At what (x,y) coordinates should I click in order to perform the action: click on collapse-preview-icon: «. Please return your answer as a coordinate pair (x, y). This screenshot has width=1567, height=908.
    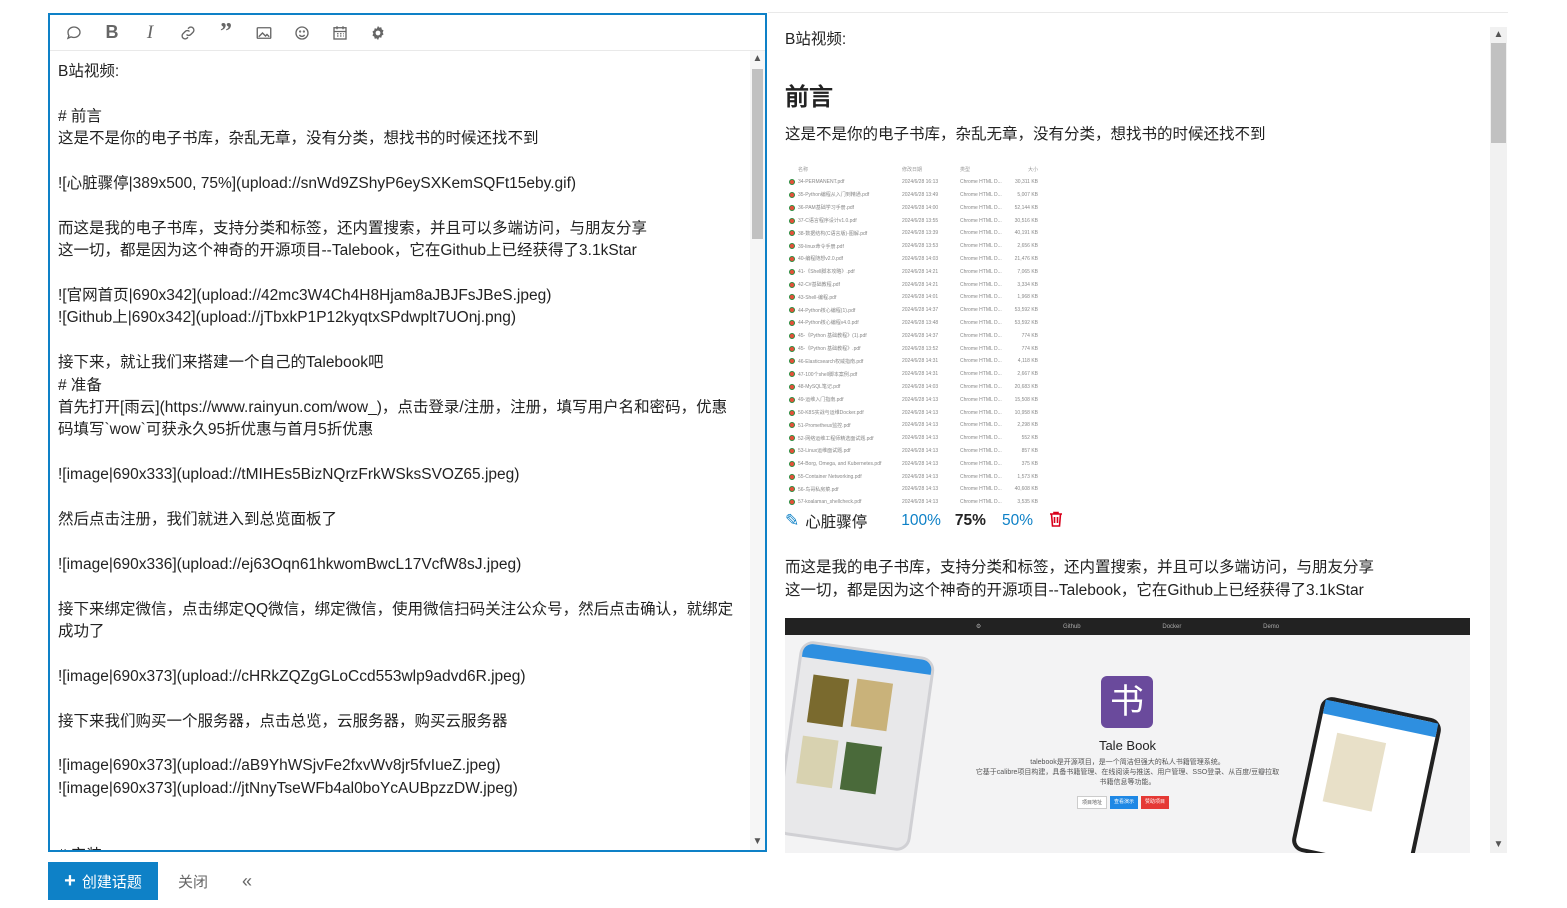
    Looking at the image, I should click on (247, 881).